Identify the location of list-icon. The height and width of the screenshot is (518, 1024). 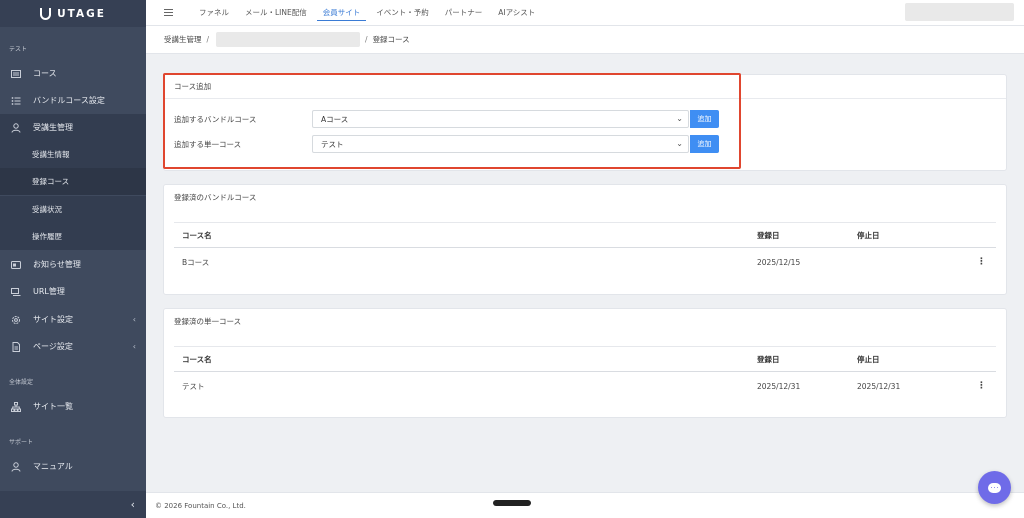
(16, 101).